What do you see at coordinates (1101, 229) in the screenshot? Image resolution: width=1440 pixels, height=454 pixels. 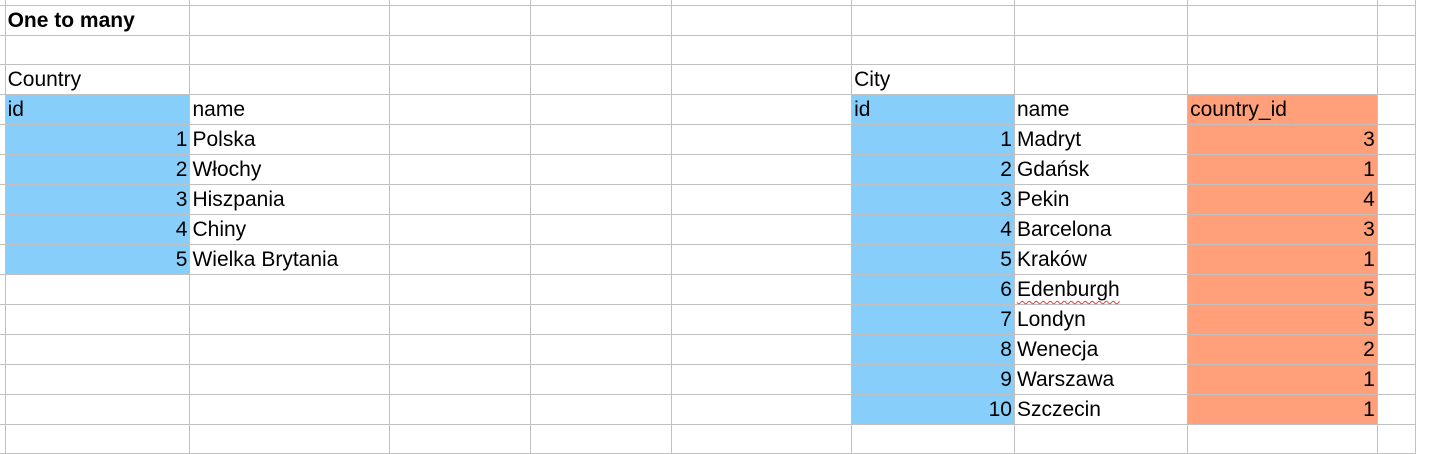 I see `city-name-cell: Barcelona` at bounding box center [1101, 229].